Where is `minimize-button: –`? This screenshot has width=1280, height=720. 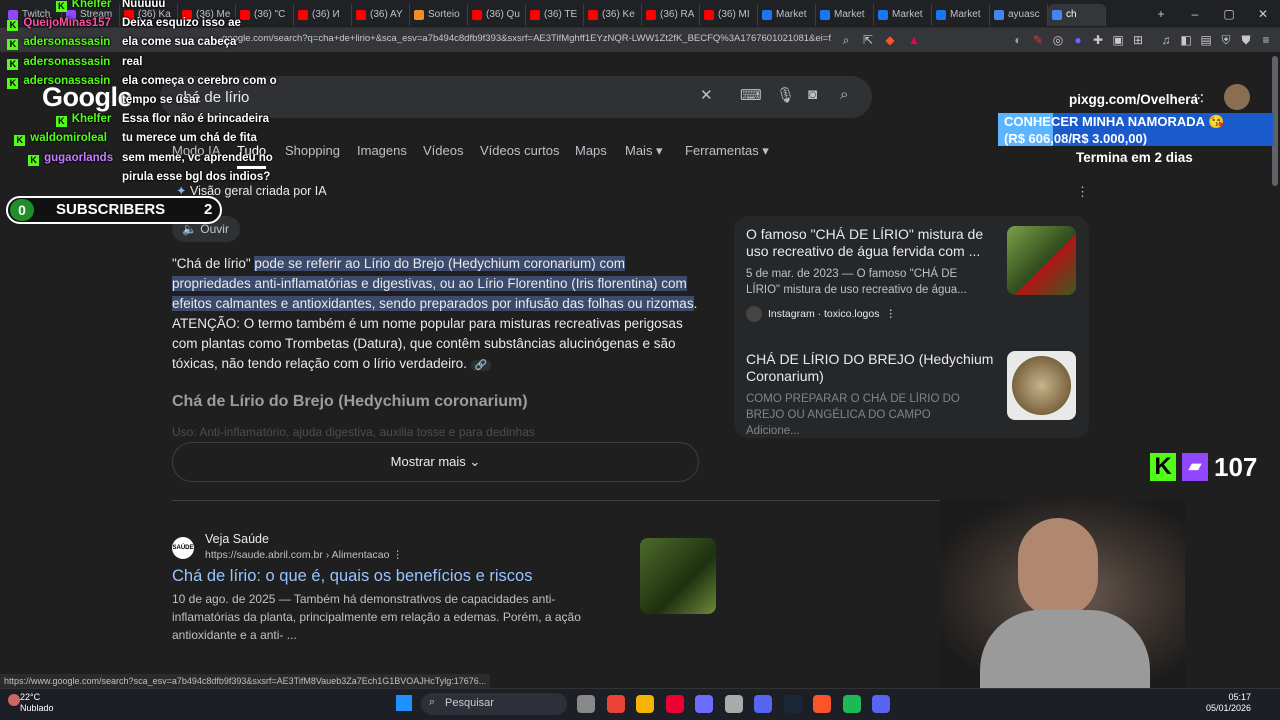 minimize-button: – is located at coordinates (1195, 14).